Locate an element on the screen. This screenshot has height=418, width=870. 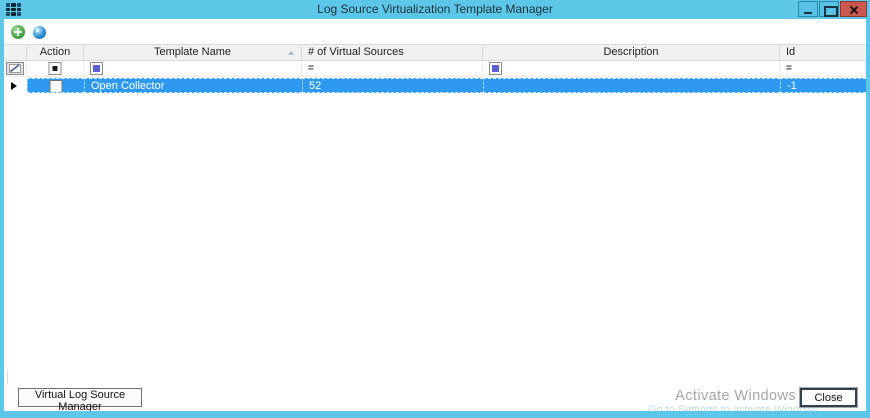
current-row-arrow-icon is located at coordinates (14, 86).